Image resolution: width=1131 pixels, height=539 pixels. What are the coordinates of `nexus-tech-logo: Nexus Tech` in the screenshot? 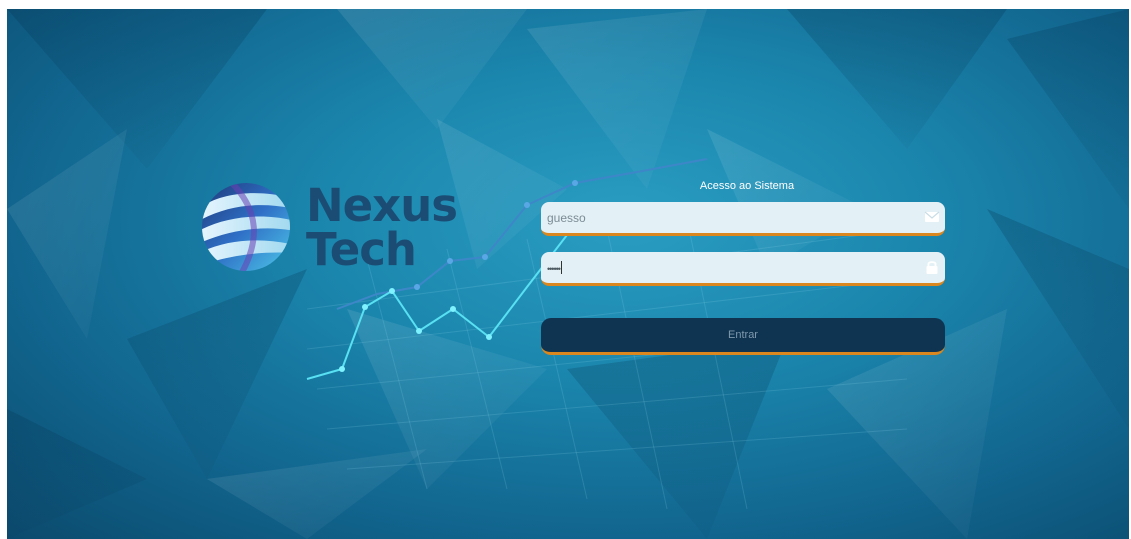 It's located at (330, 231).